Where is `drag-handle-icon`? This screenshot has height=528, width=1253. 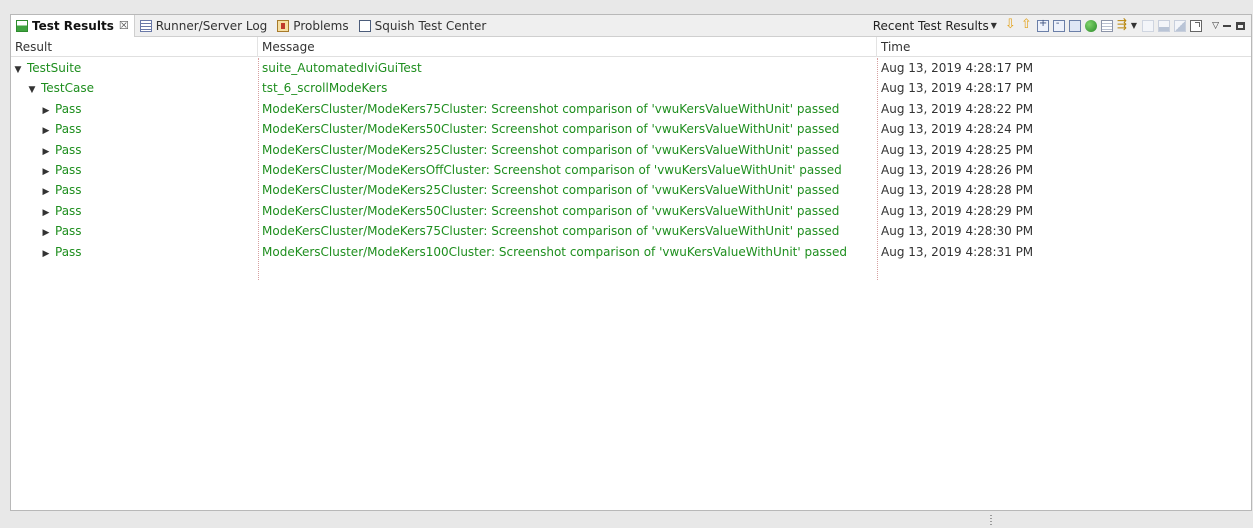
drag-handle-icon is located at coordinates (991, 520).